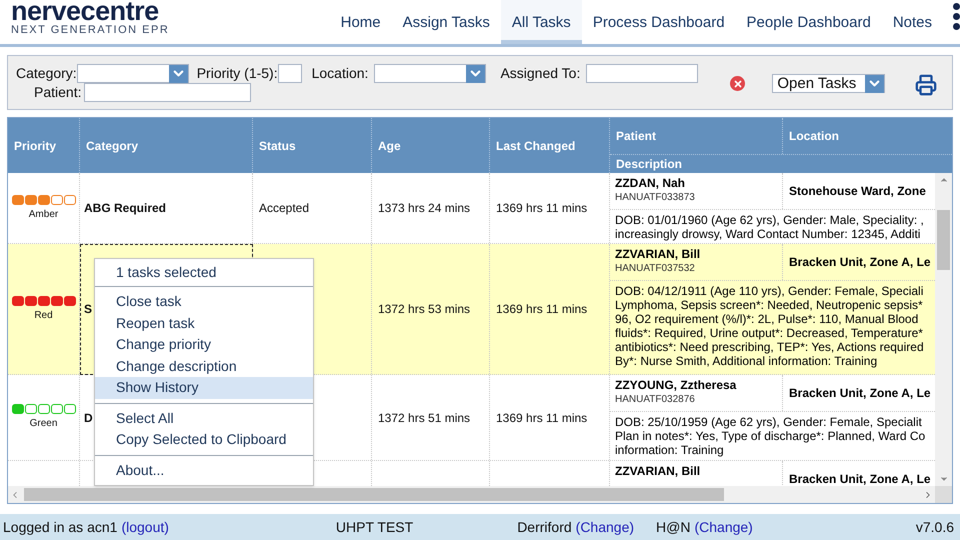 This screenshot has width=960, height=540. Describe the element at coordinates (770, 220) in the screenshot. I see `description-line: DOB: 01/01/1960 (Age 62 yrs), Gender: Male, Speciality: ,` at that location.